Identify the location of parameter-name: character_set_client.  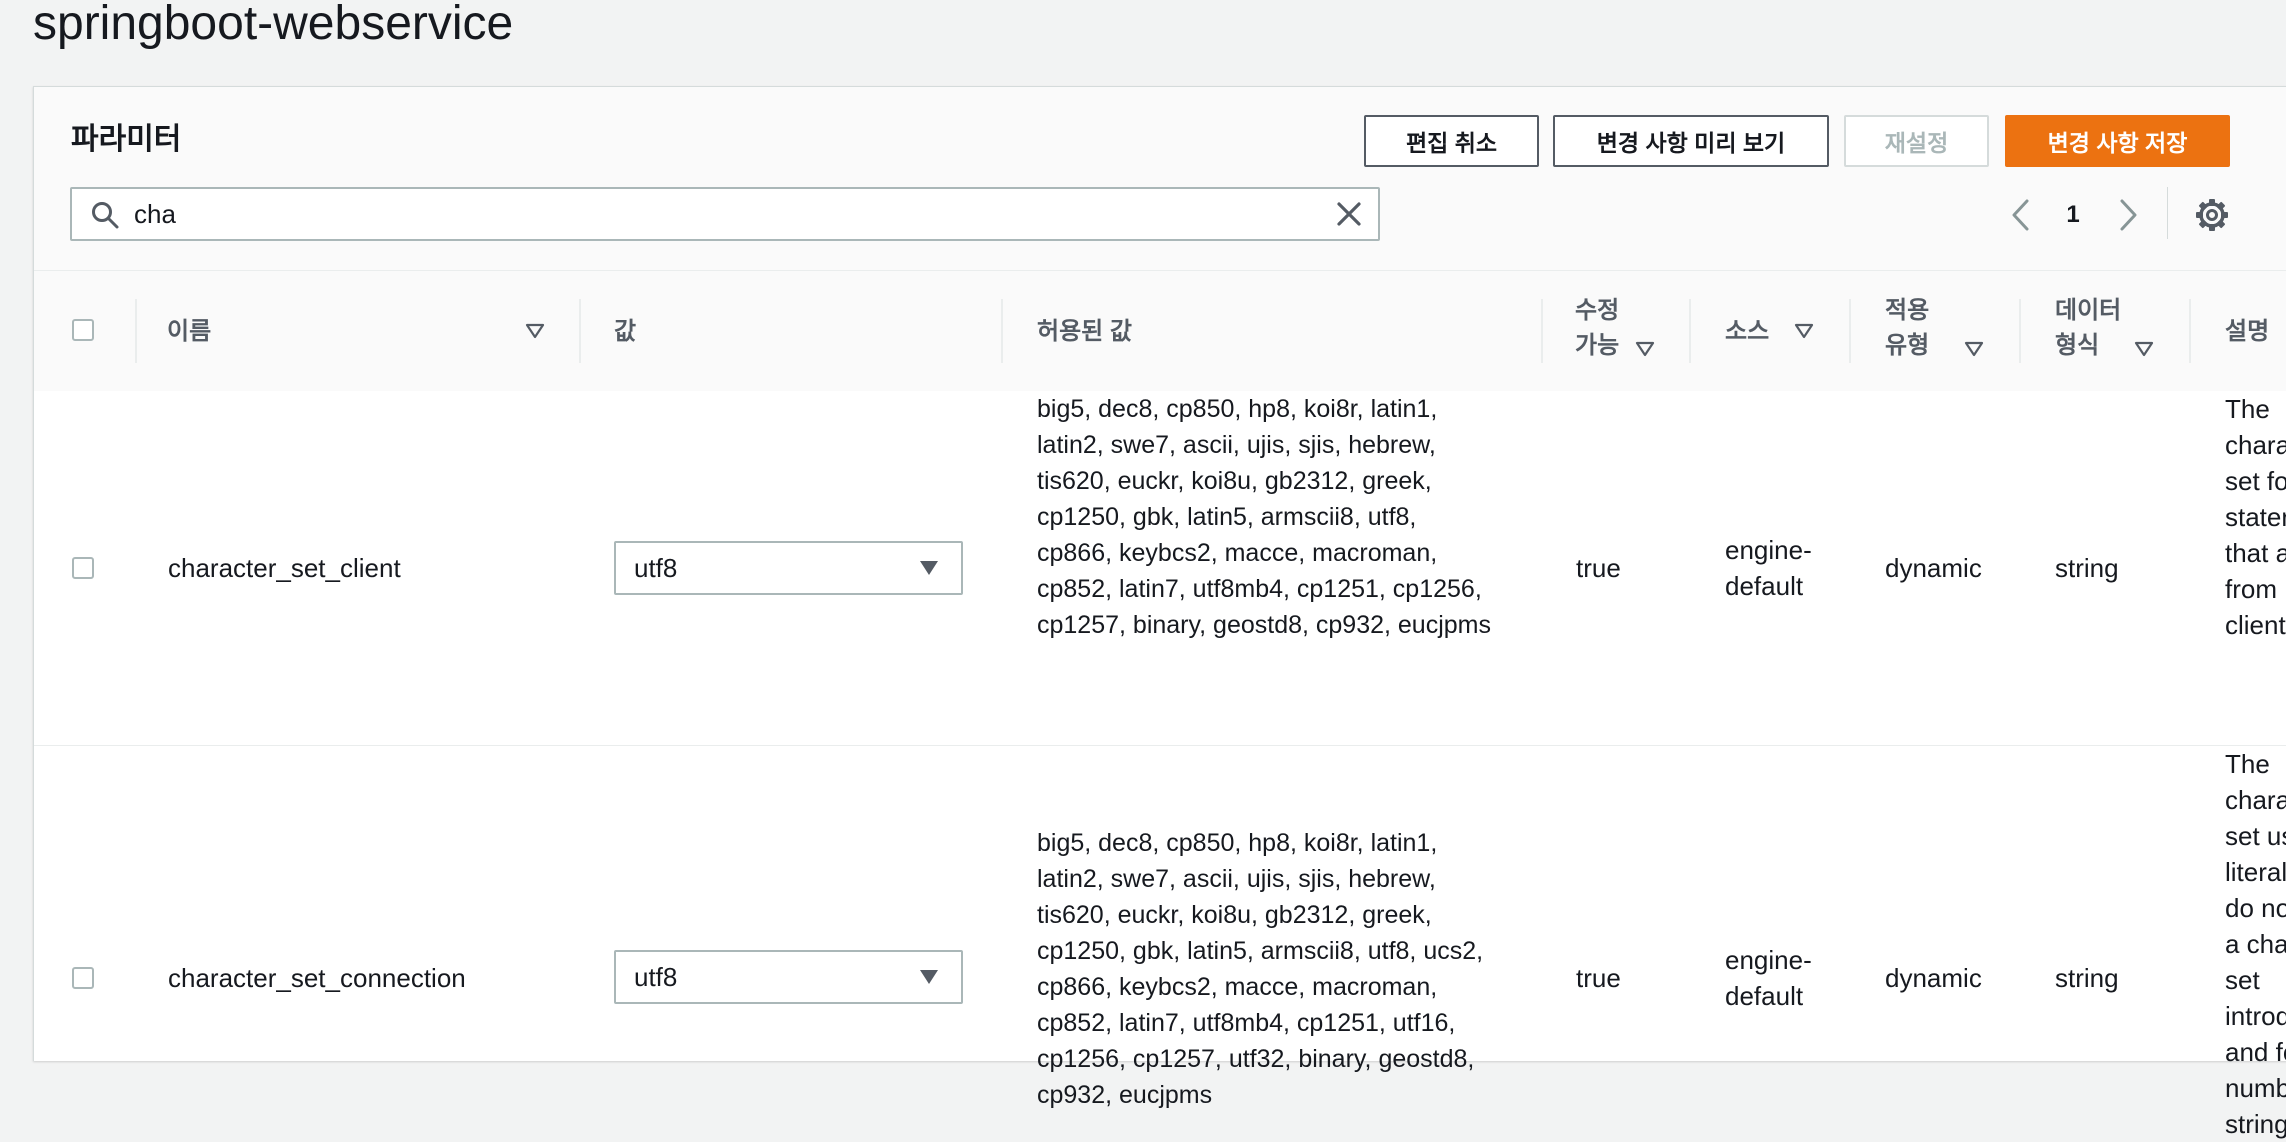
(284, 568).